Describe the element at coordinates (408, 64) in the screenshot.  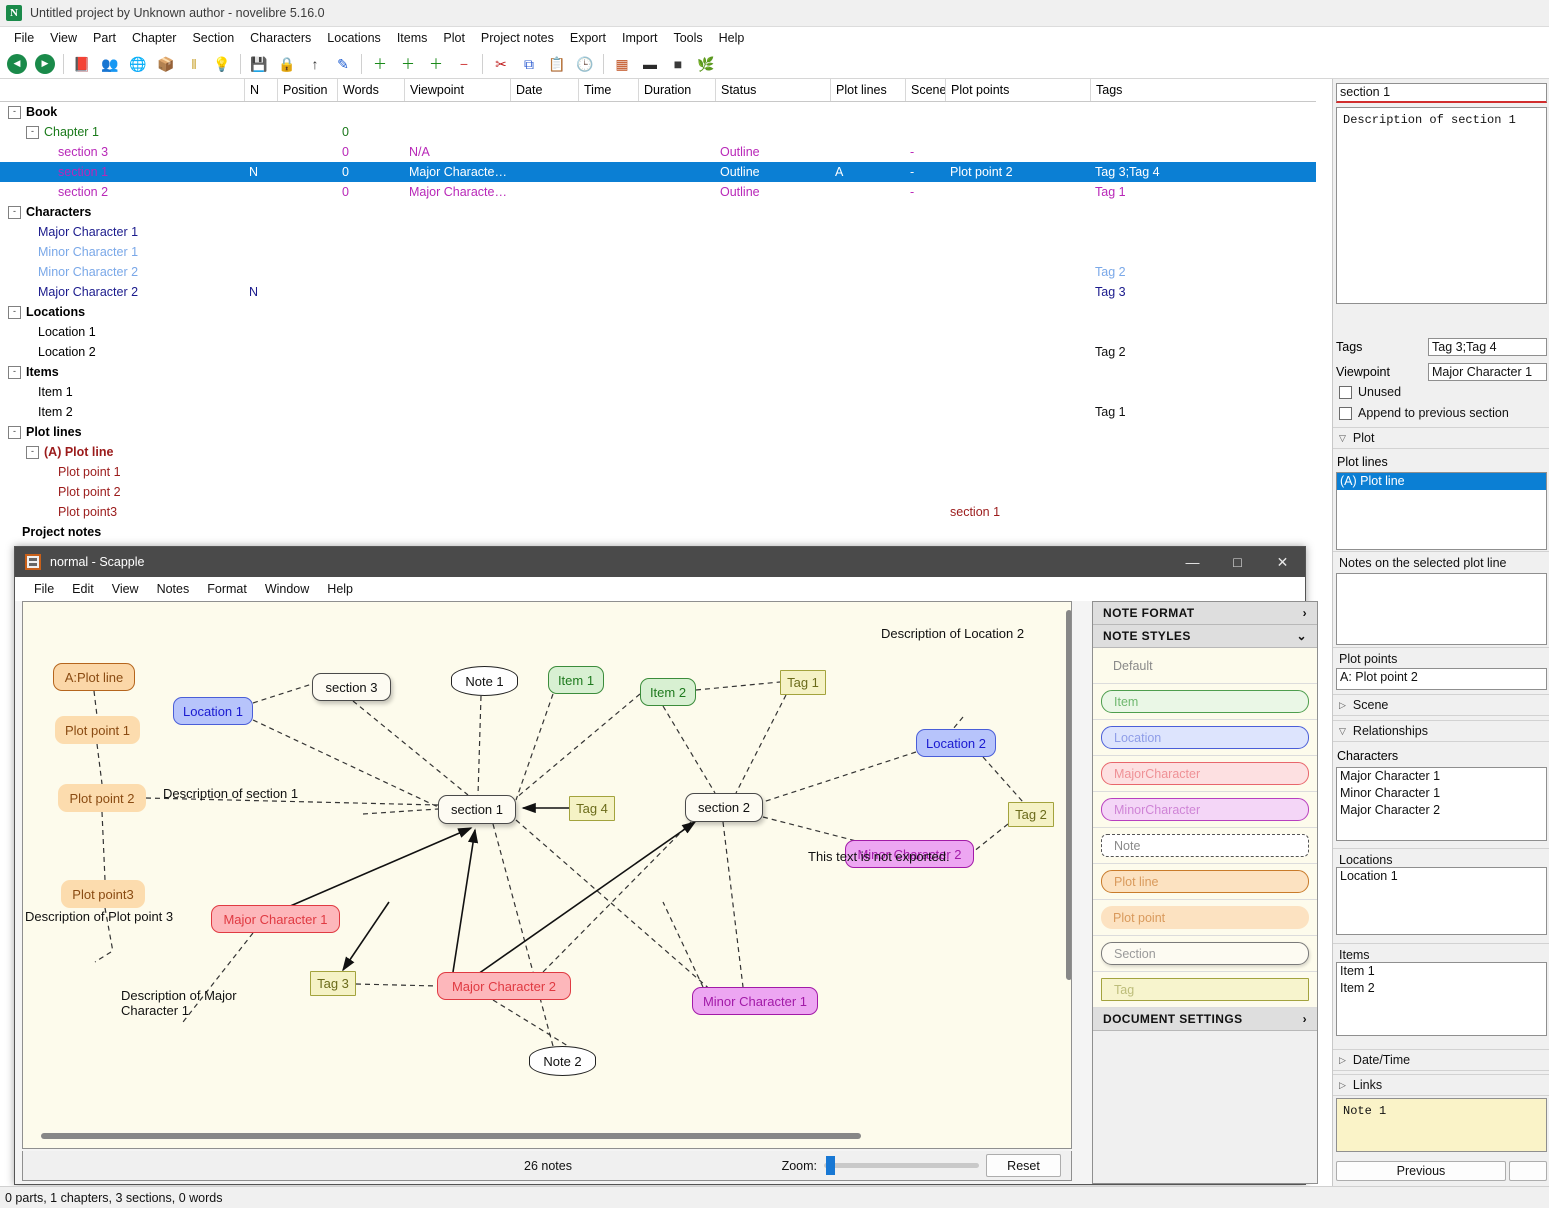
I see `add-child-icon: ＋` at that location.